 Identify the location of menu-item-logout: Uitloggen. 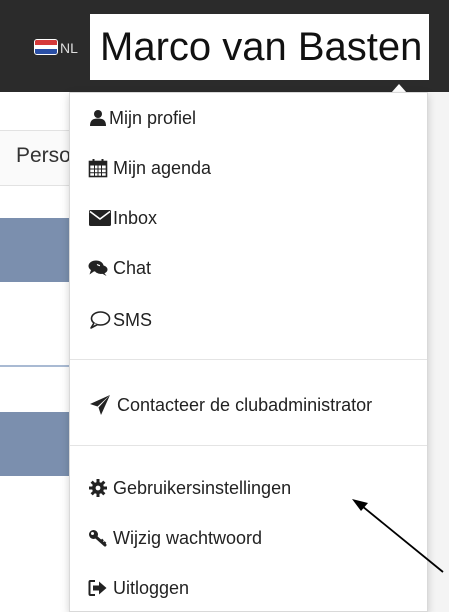
(138, 588).